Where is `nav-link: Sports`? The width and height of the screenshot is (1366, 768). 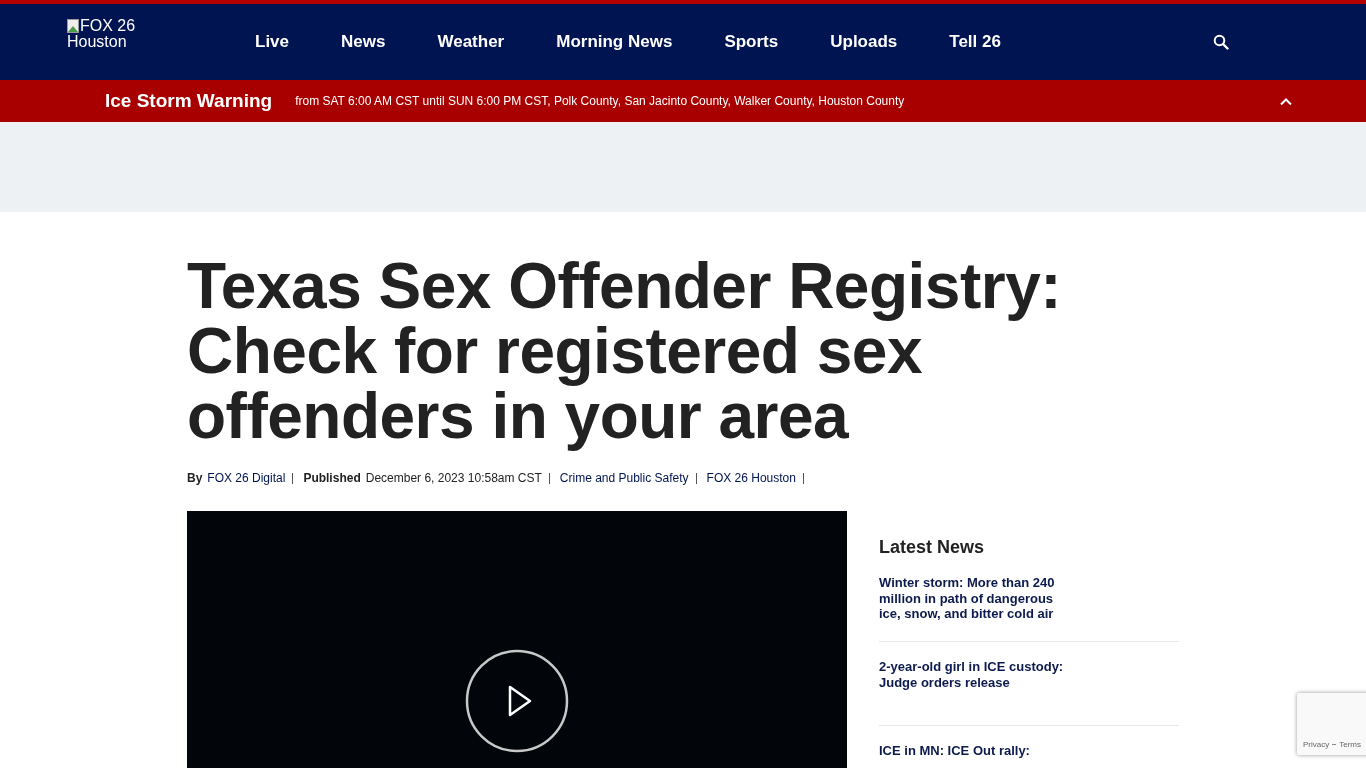 nav-link: Sports is located at coordinates (751, 42).